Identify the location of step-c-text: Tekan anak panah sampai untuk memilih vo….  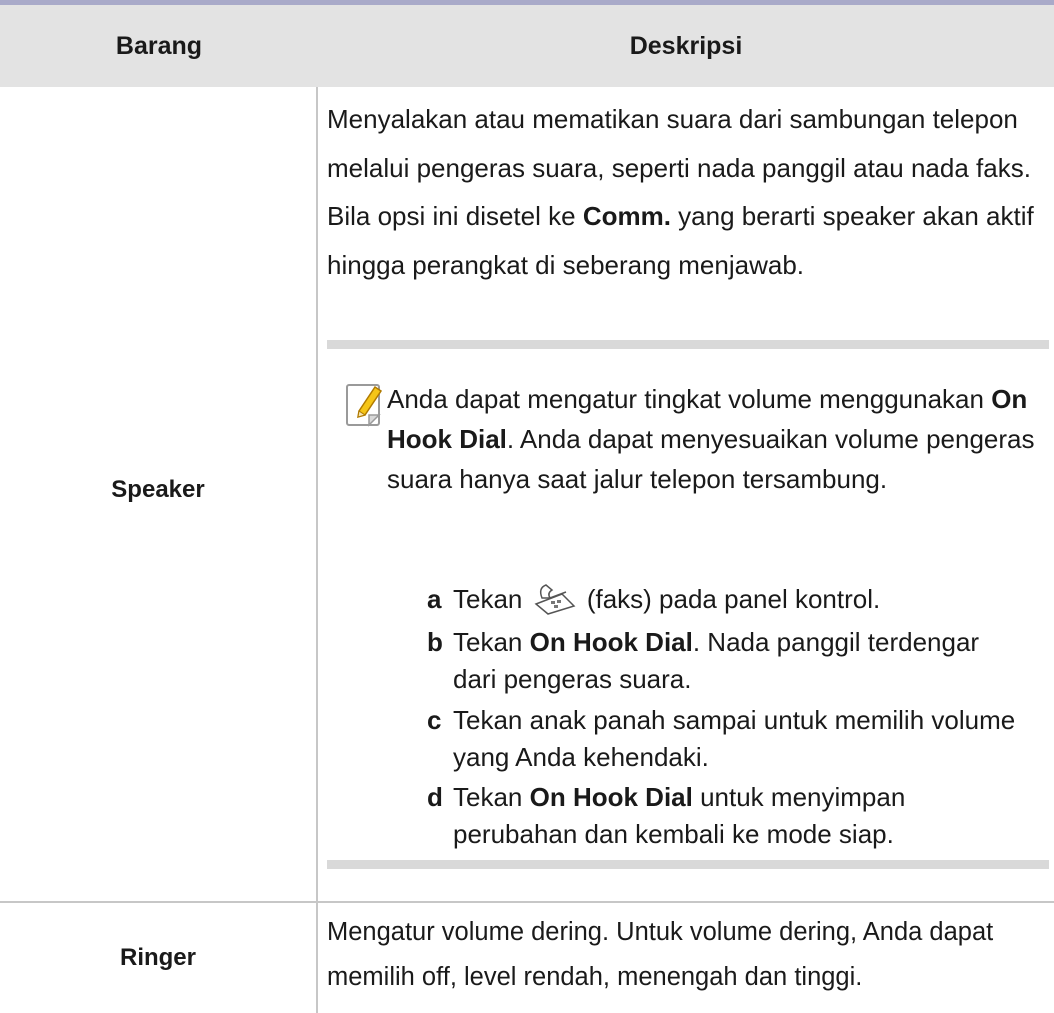
(734, 738).